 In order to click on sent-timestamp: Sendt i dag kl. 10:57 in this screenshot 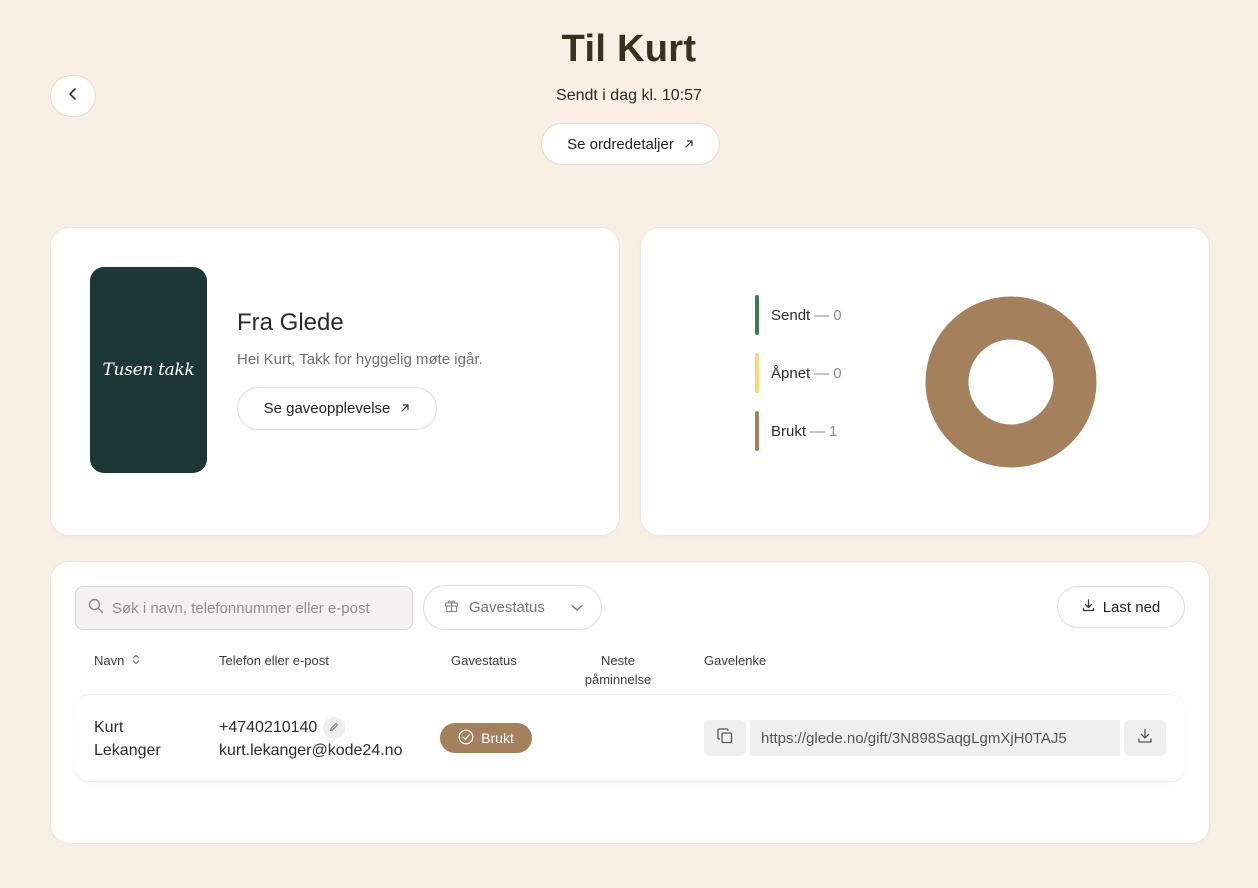, I will do `click(629, 95)`.